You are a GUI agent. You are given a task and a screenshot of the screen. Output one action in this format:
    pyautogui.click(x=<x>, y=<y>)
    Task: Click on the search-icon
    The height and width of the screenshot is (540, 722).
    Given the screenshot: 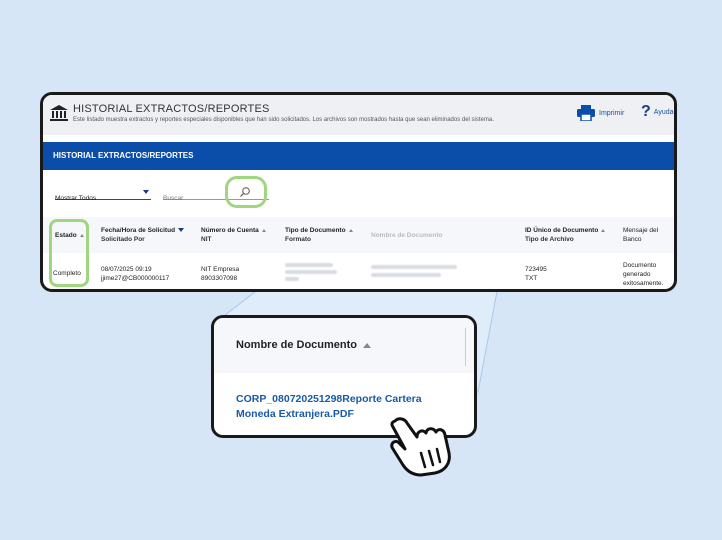 What is the action you would take?
    pyautogui.click(x=245, y=192)
    